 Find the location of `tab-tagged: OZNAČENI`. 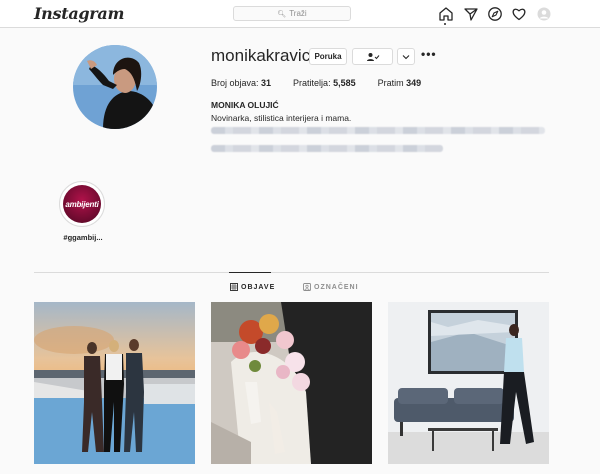

tab-tagged: OZNAČENI is located at coordinates (331, 287).